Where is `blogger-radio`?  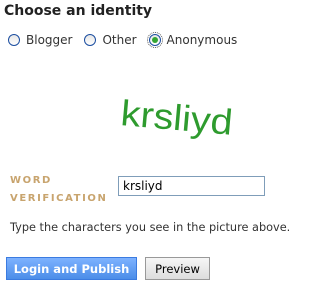 blogger-radio is located at coordinates (14, 40).